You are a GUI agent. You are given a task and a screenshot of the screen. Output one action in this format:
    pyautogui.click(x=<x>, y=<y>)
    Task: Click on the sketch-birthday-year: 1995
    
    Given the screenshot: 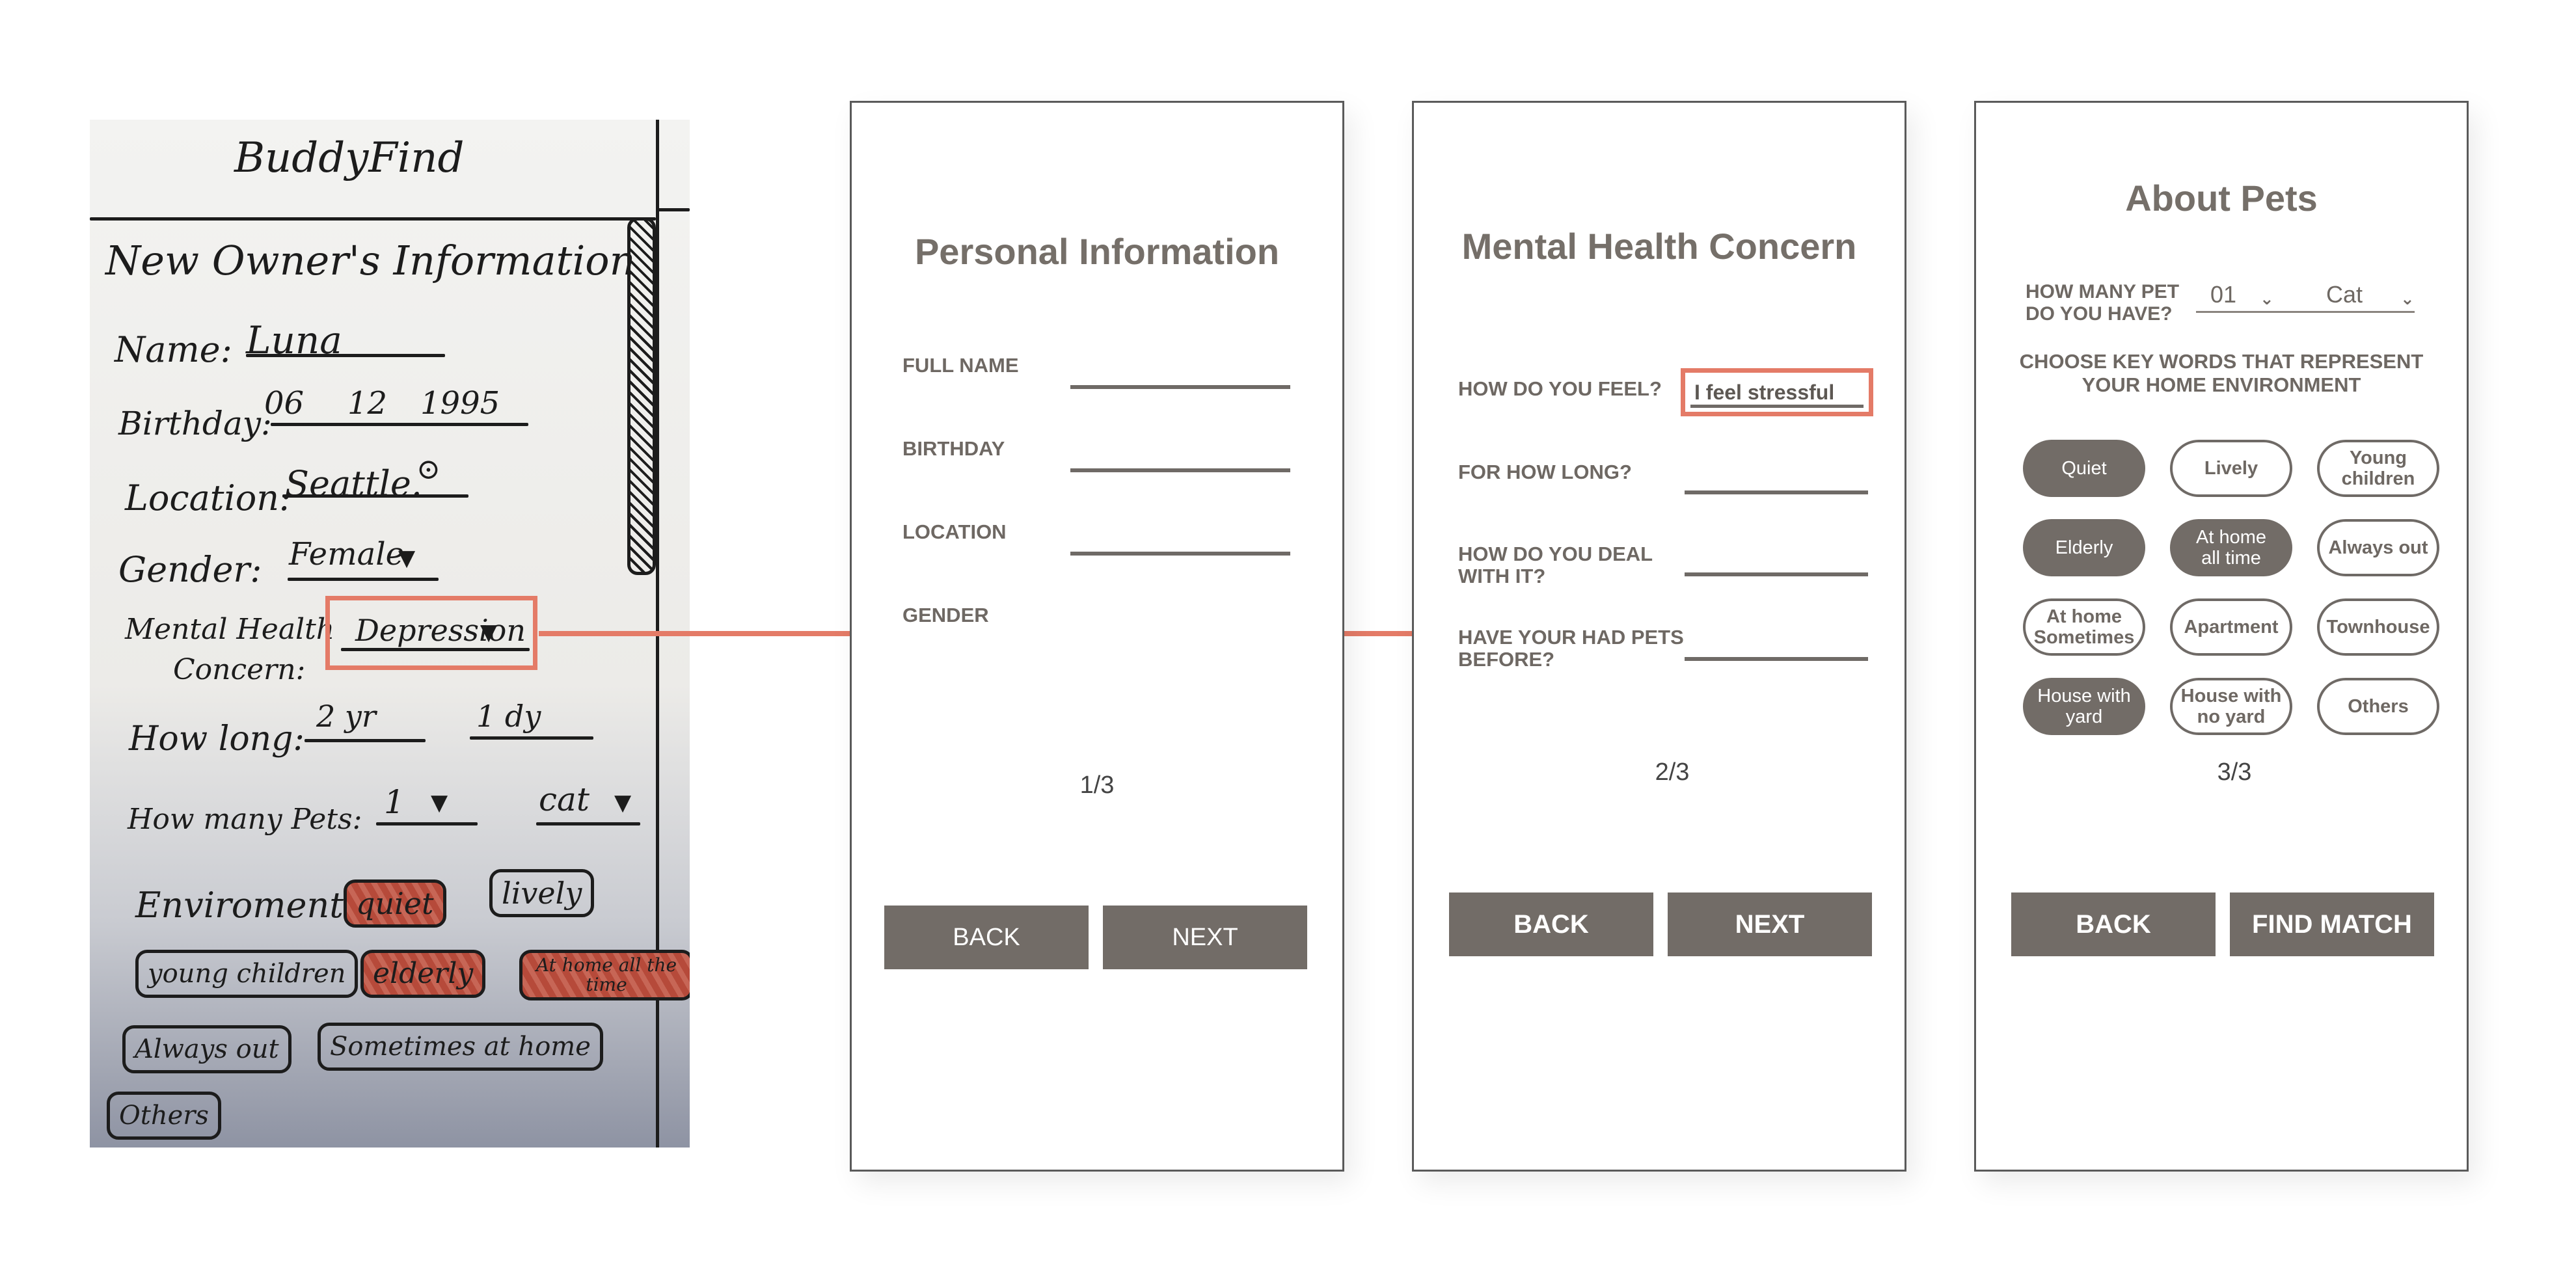 What is the action you would take?
    pyautogui.click(x=460, y=404)
    